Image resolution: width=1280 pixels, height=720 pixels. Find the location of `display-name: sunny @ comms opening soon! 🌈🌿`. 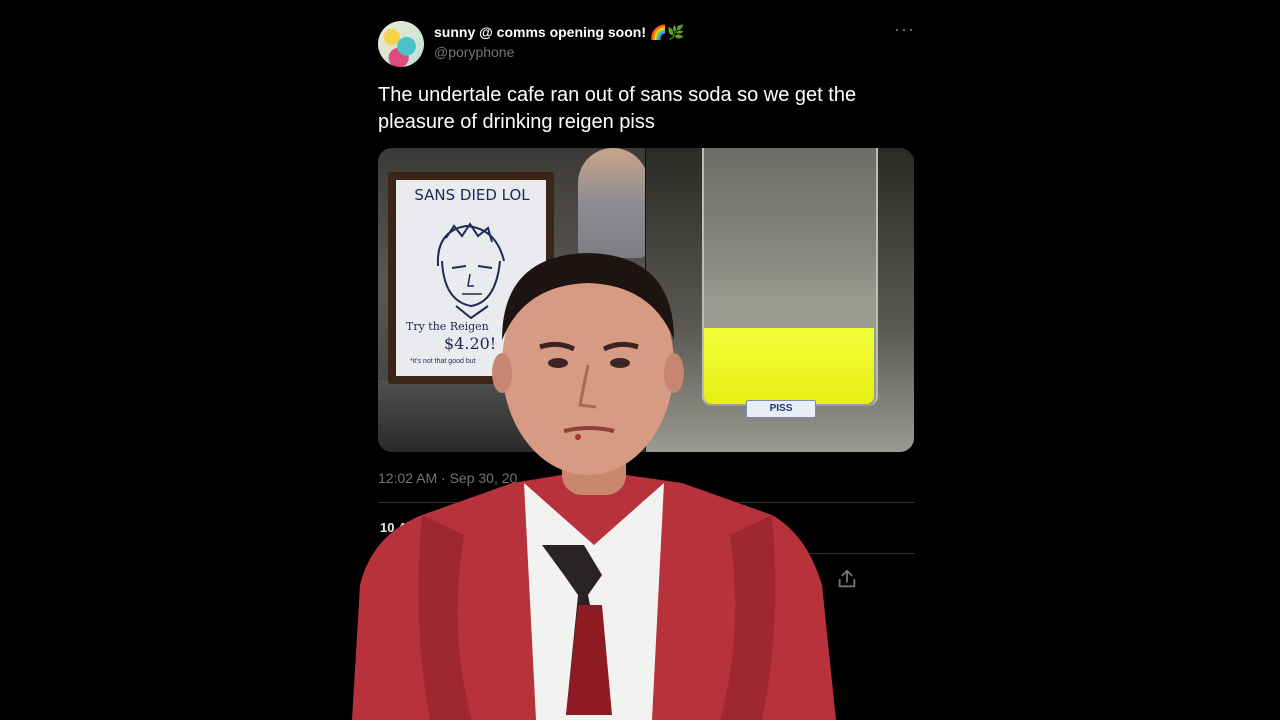

display-name: sunny @ comms opening soon! 🌈🌿 is located at coordinates (559, 32).